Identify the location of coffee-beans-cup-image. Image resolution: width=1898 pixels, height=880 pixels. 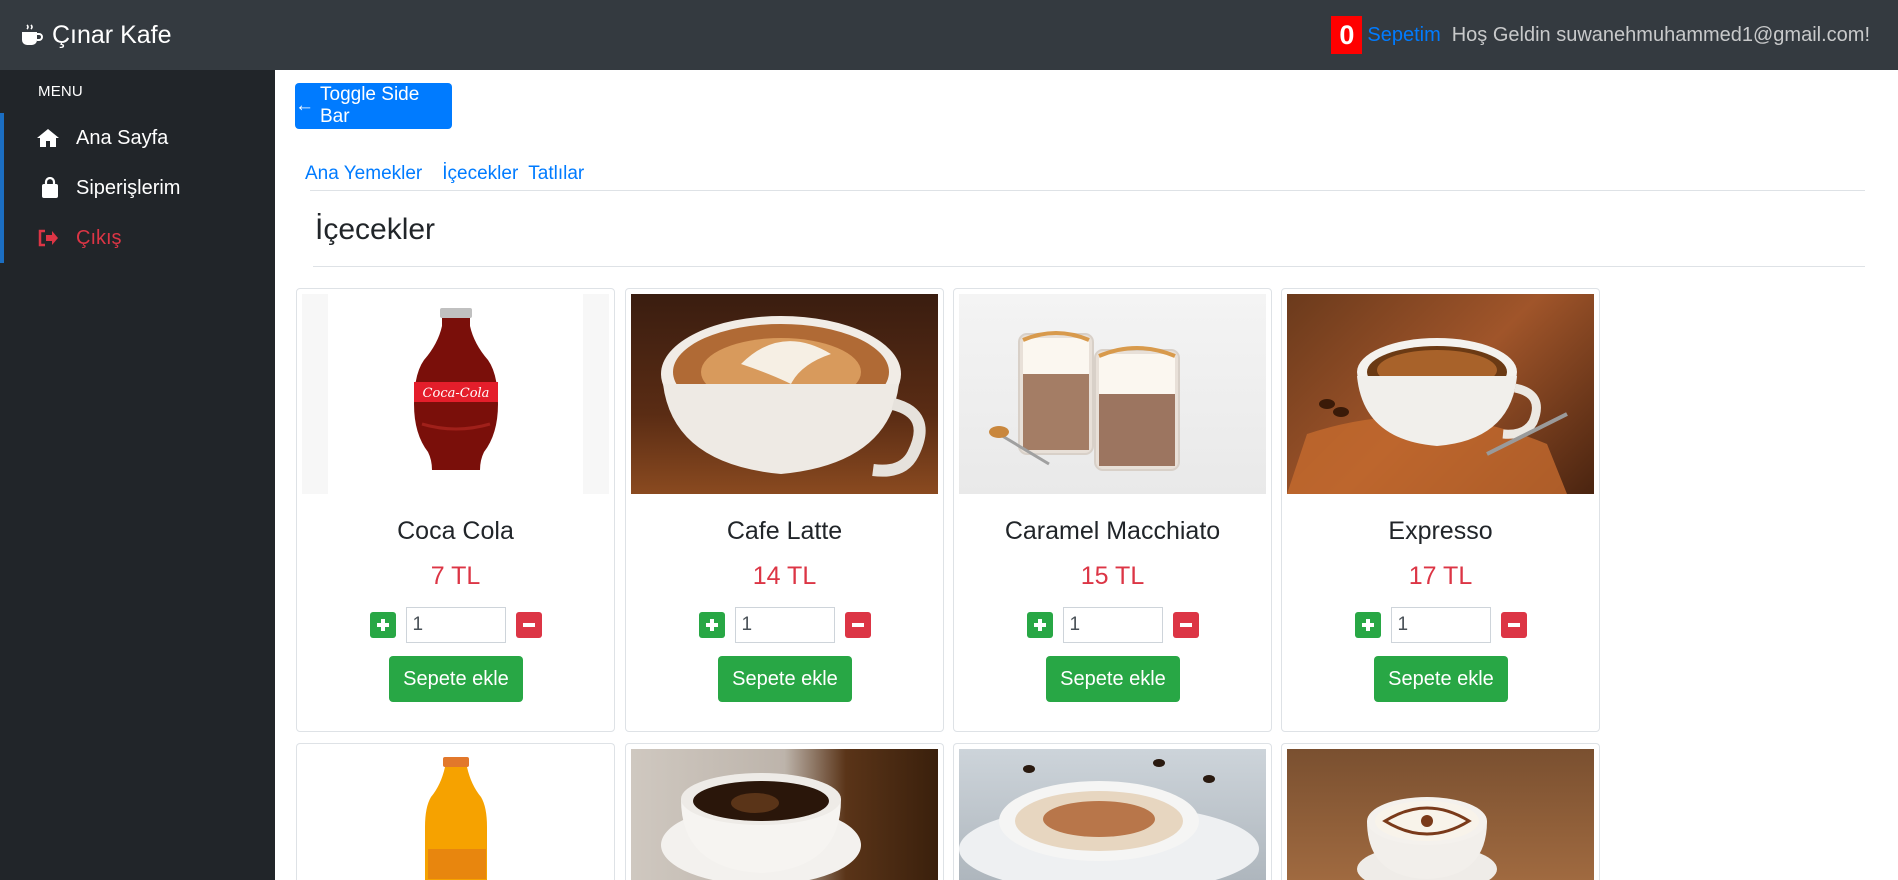
(784, 814).